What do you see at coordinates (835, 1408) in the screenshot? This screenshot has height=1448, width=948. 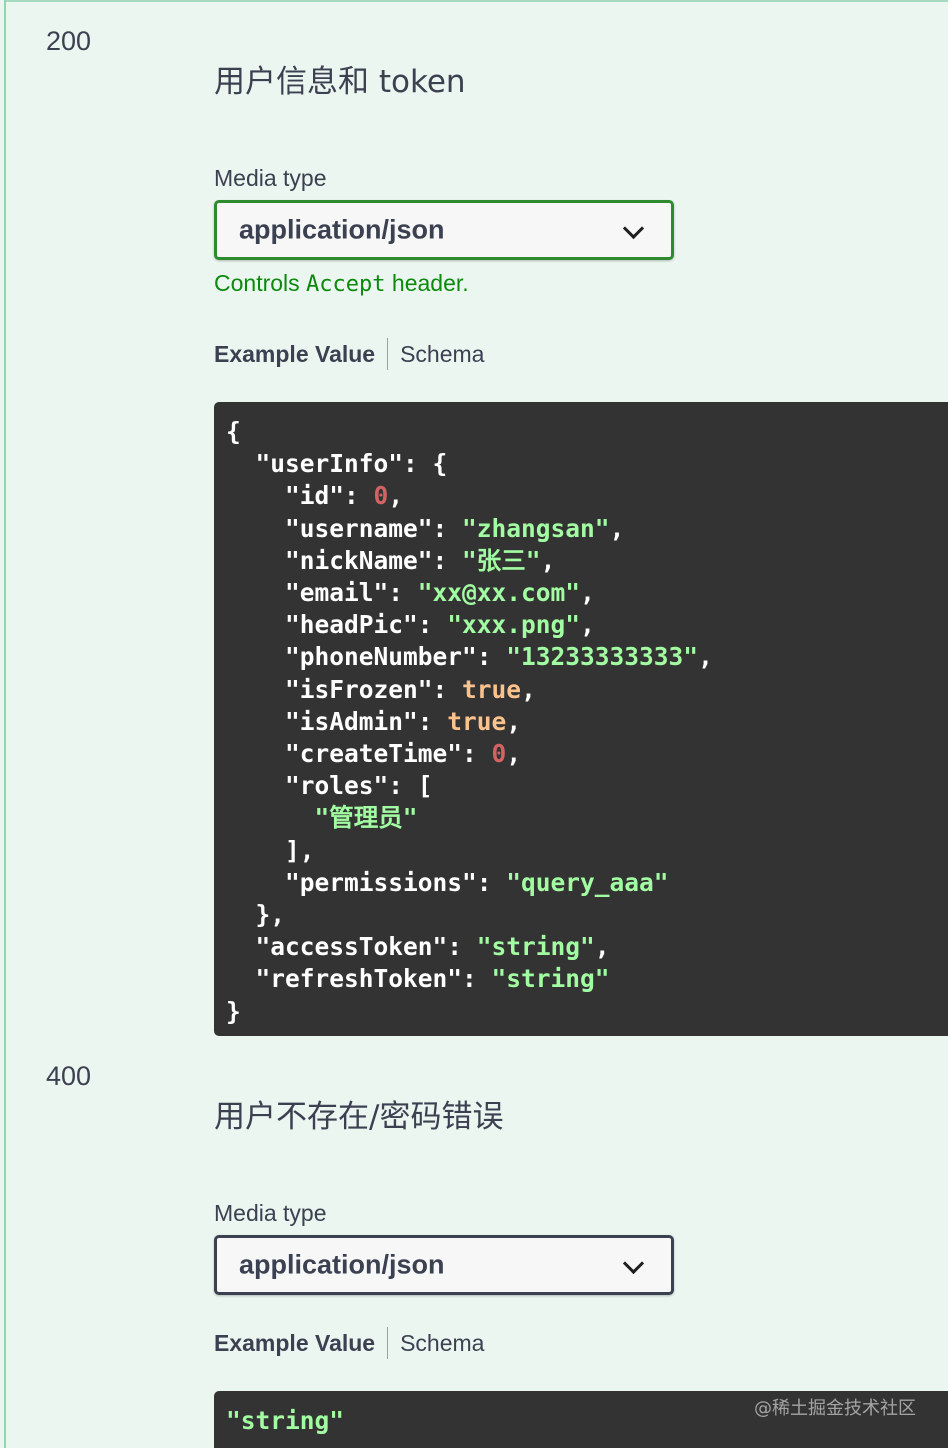 I see `watermark: @稀土掘金技术社区` at bounding box center [835, 1408].